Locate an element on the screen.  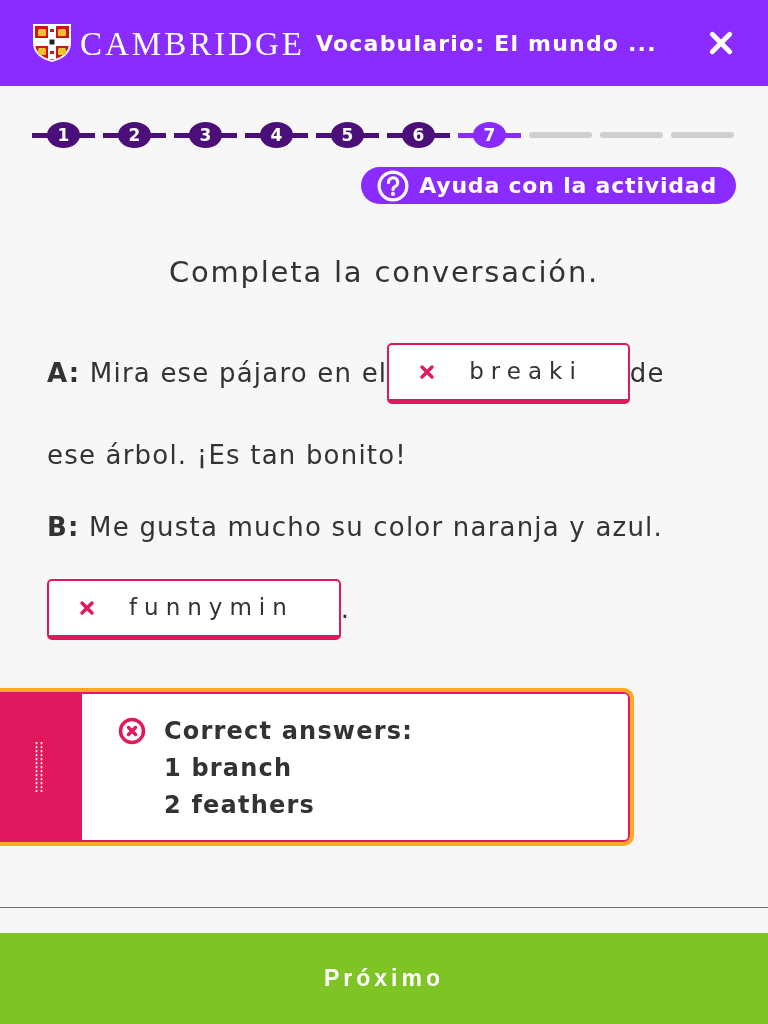
step-number: 6 is located at coordinates (418, 135).